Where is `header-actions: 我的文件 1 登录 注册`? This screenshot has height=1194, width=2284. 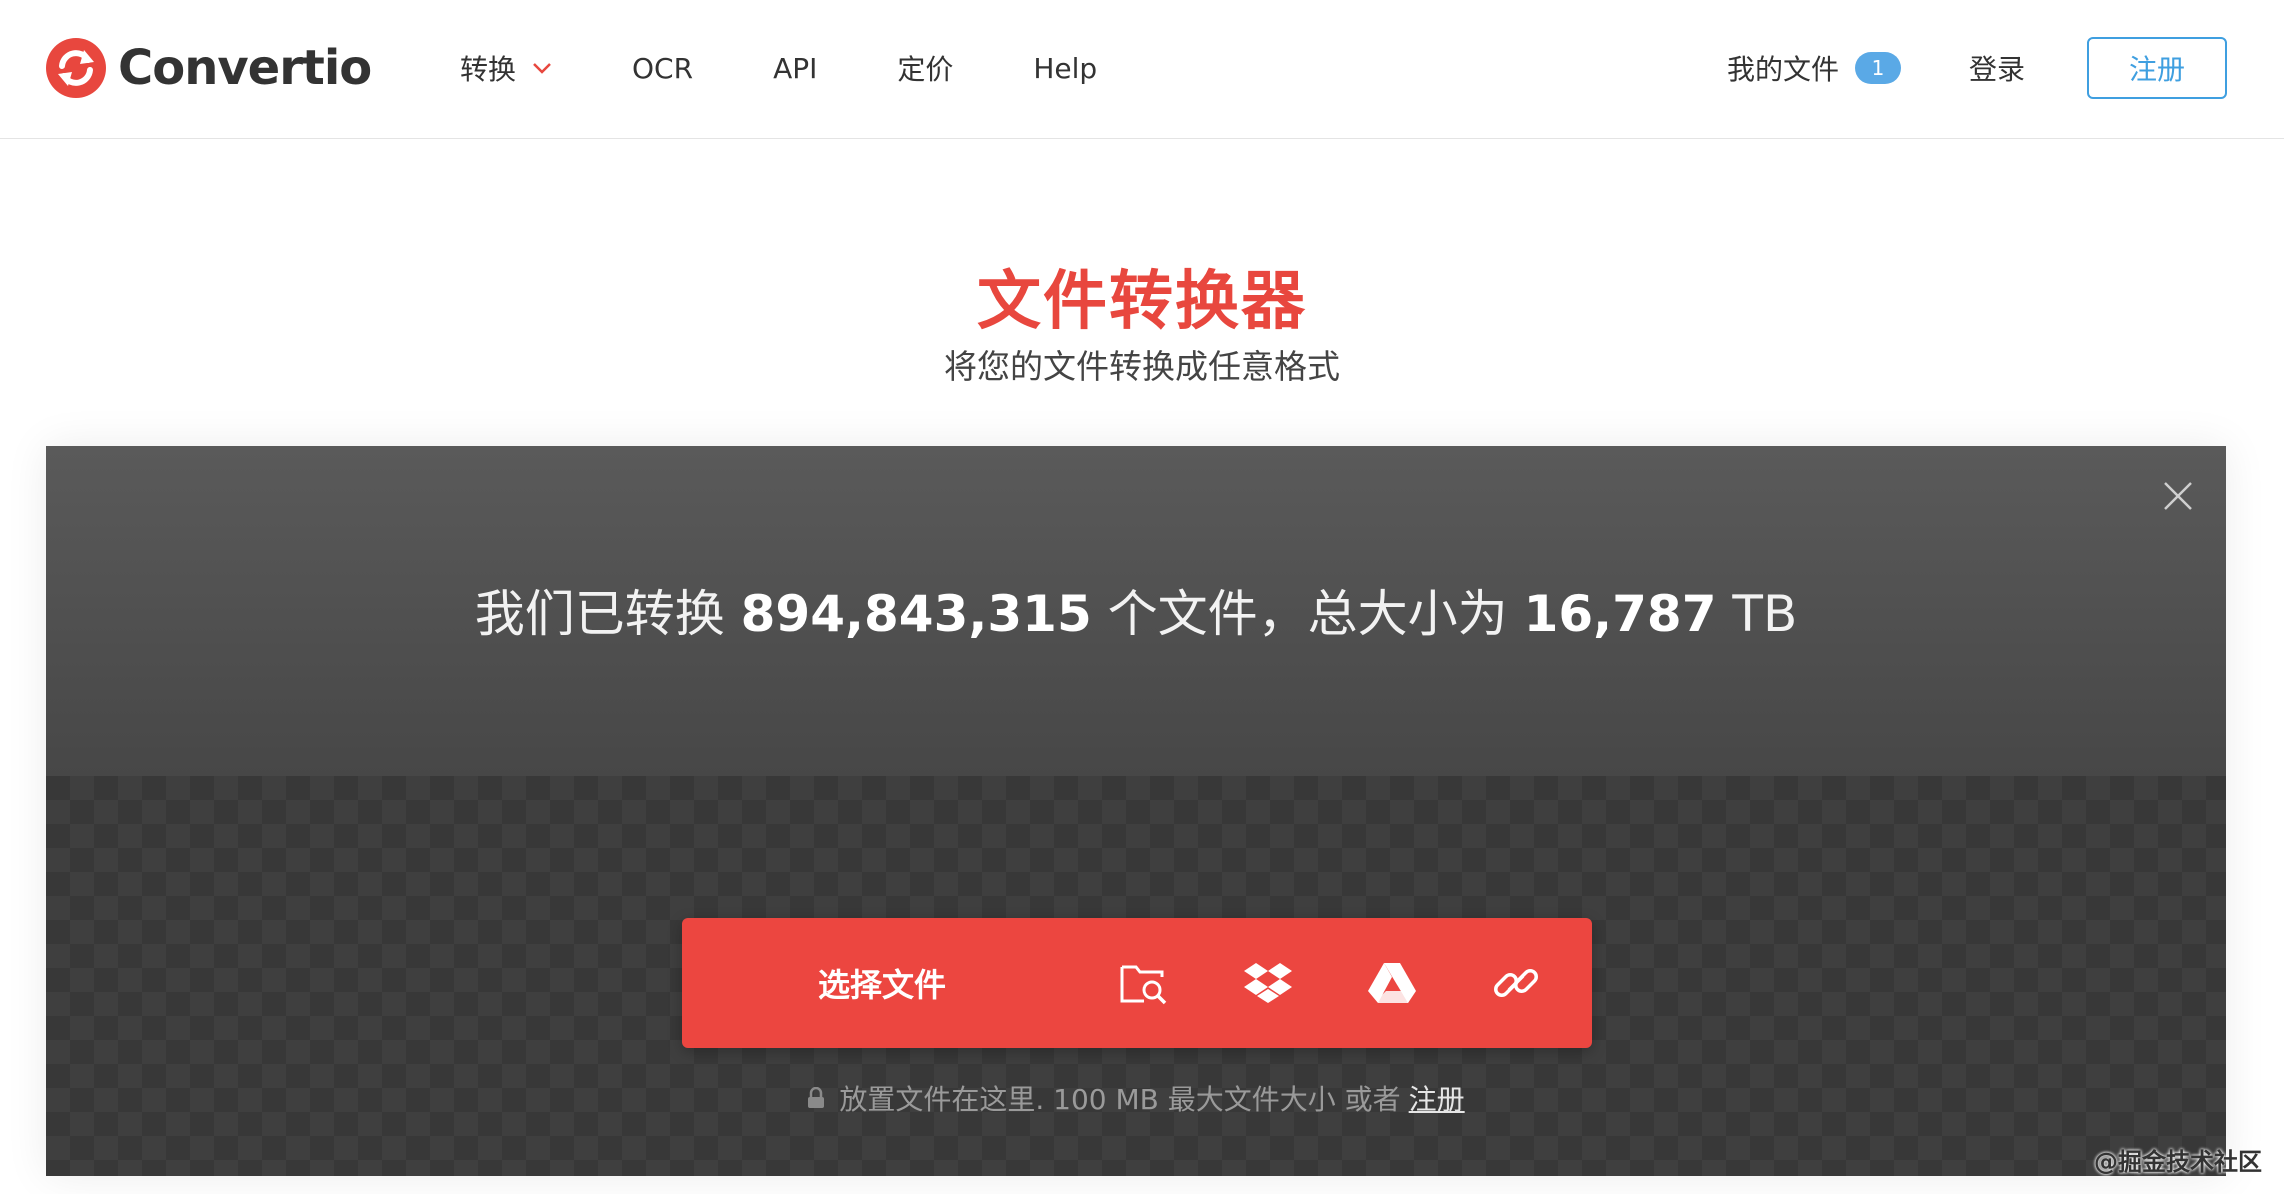
header-actions: 我的文件 1 登录 注册 is located at coordinates (1977, 68).